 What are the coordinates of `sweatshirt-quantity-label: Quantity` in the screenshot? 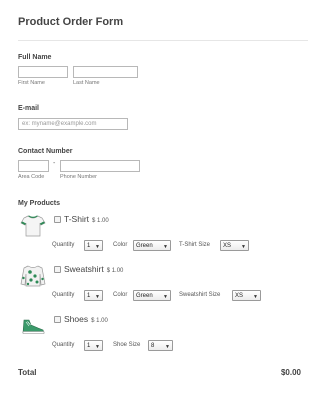 It's located at (63, 295).